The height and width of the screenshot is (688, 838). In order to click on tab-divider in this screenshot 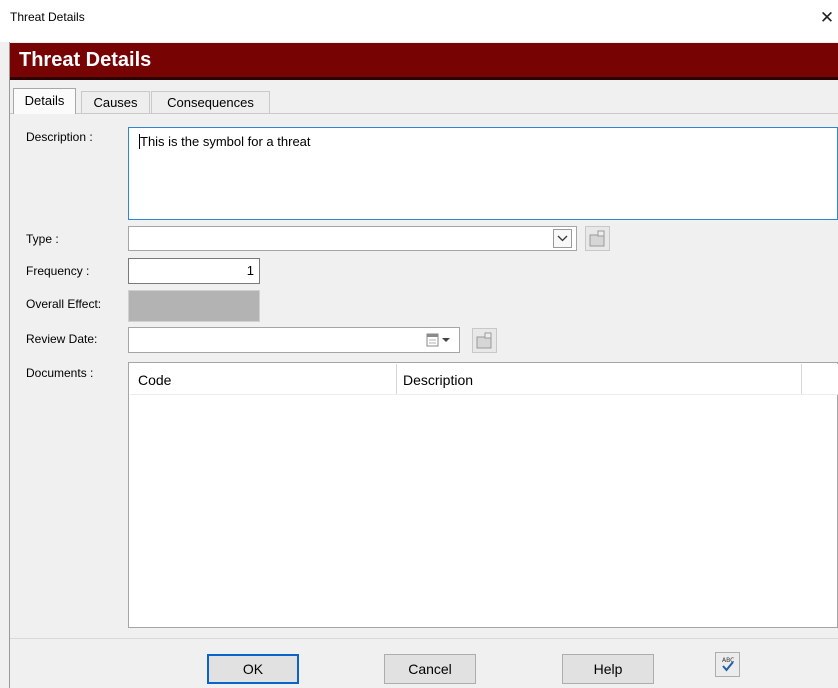, I will do `click(424, 113)`.